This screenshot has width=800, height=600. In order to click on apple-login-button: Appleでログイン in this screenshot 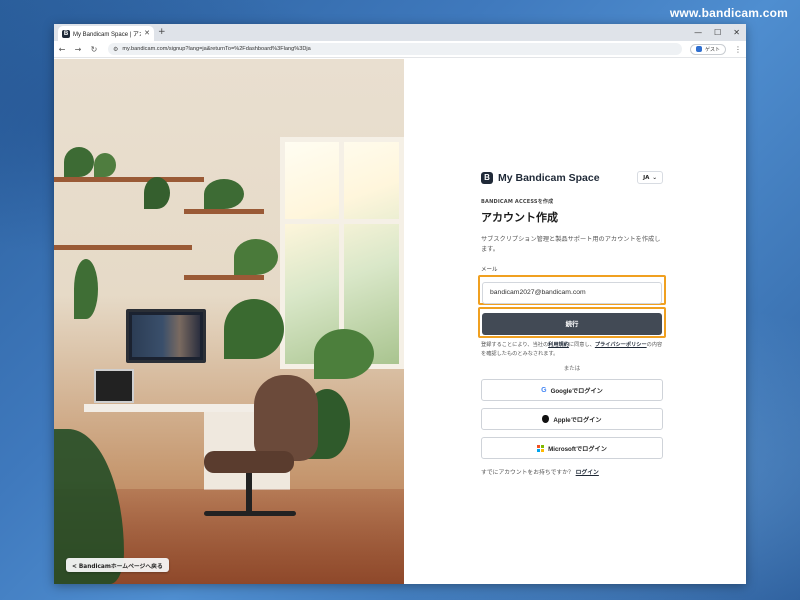, I will do `click(572, 419)`.